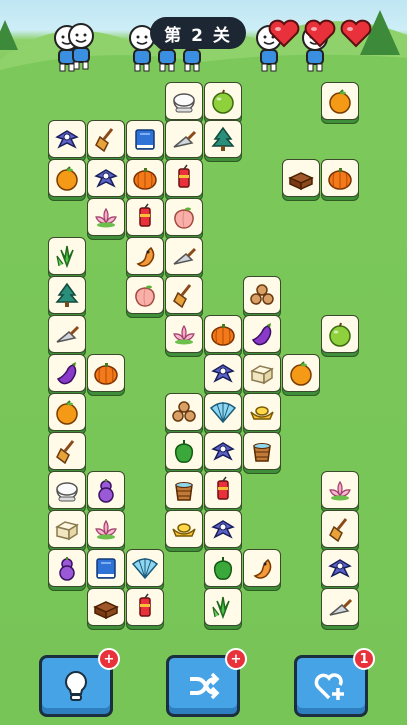 Image resolution: width=407 pixels, height=725 pixels. I want to click on trowel-icon, so click(185, 139).